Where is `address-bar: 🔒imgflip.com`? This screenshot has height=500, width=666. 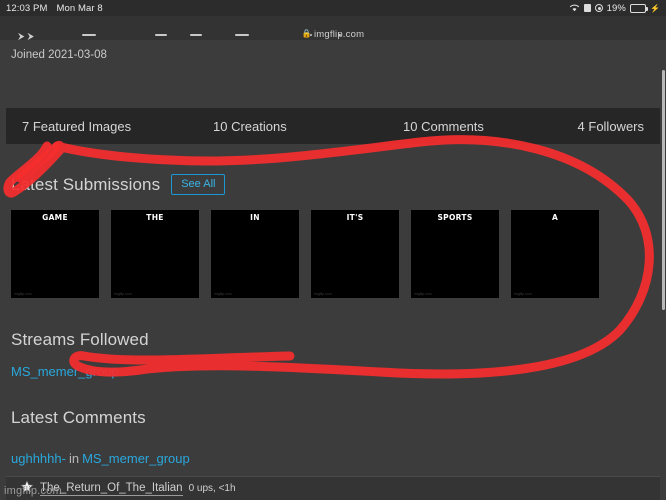
address-bar: 🔒imgflip.com is located at coordinates (333, 34).